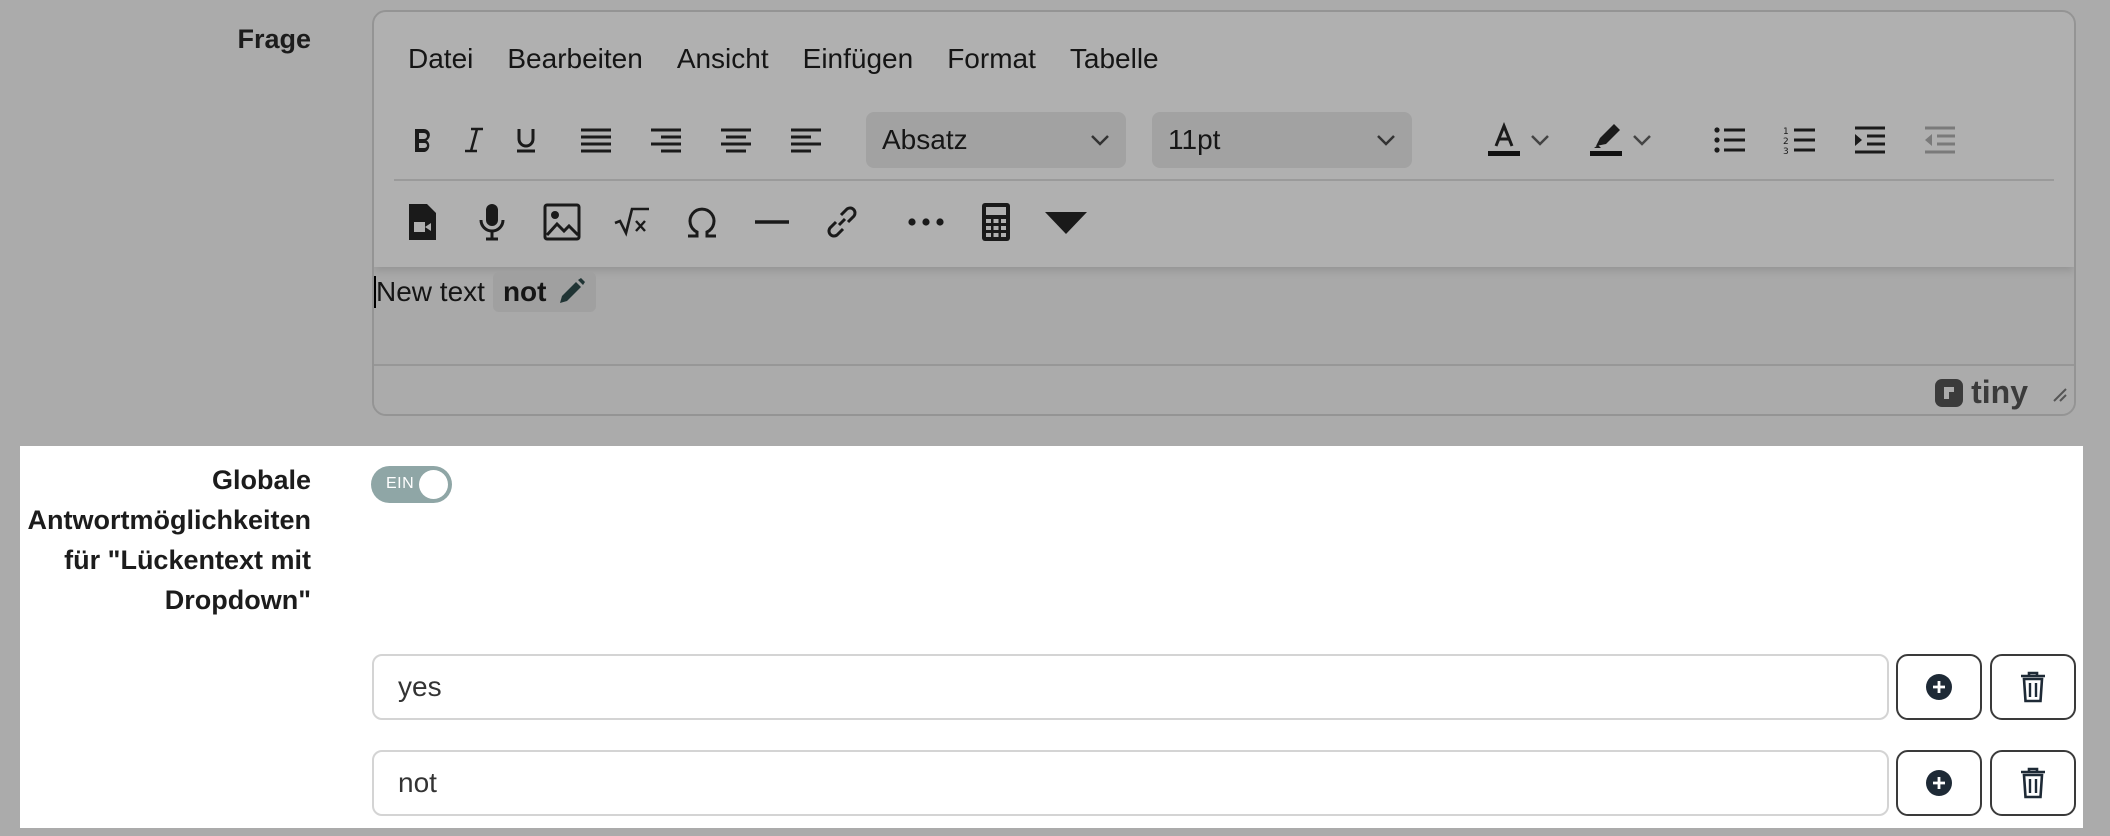 This screenshot has height=836, width=2110. I want to click on horizontal-rule-button, so click(772, 222).